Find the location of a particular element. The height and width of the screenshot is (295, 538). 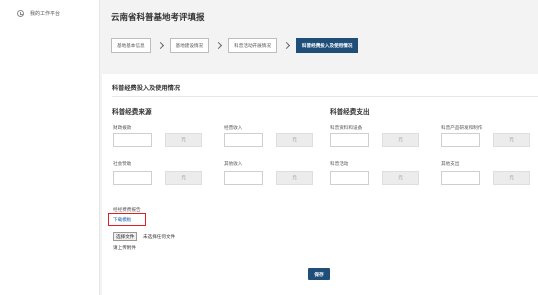

save-button: 保存 is located at coordinates (319, 274).